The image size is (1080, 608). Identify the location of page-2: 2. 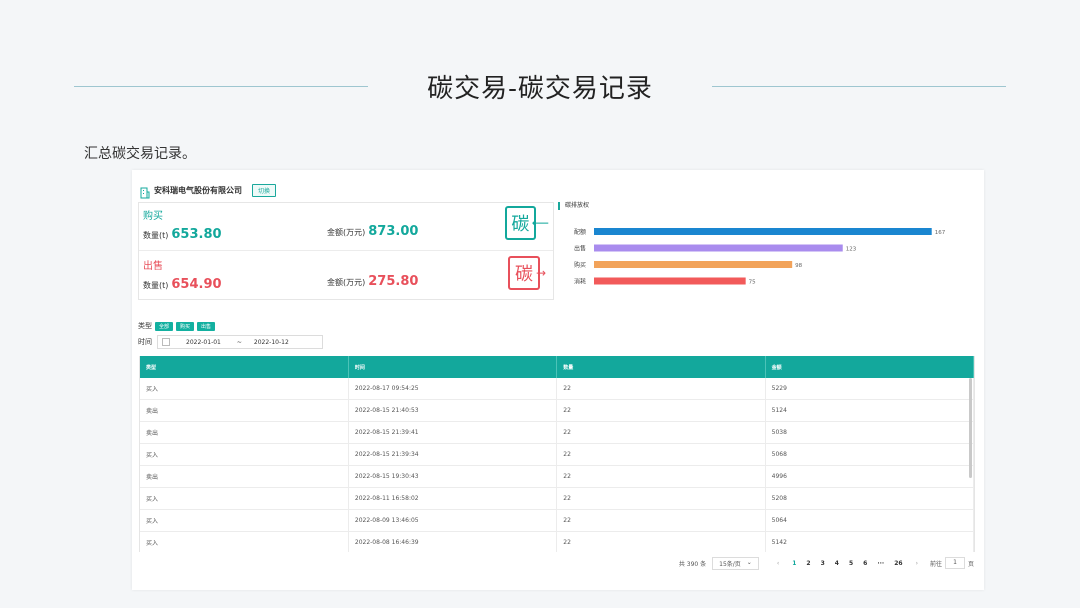
(808, 563).